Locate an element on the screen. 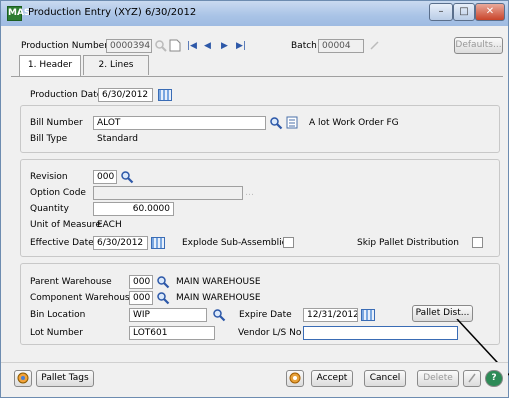 The height and width of the screenshot is (399, 509). lot-number-field: LOT601 is located at coordinates (172, 333).